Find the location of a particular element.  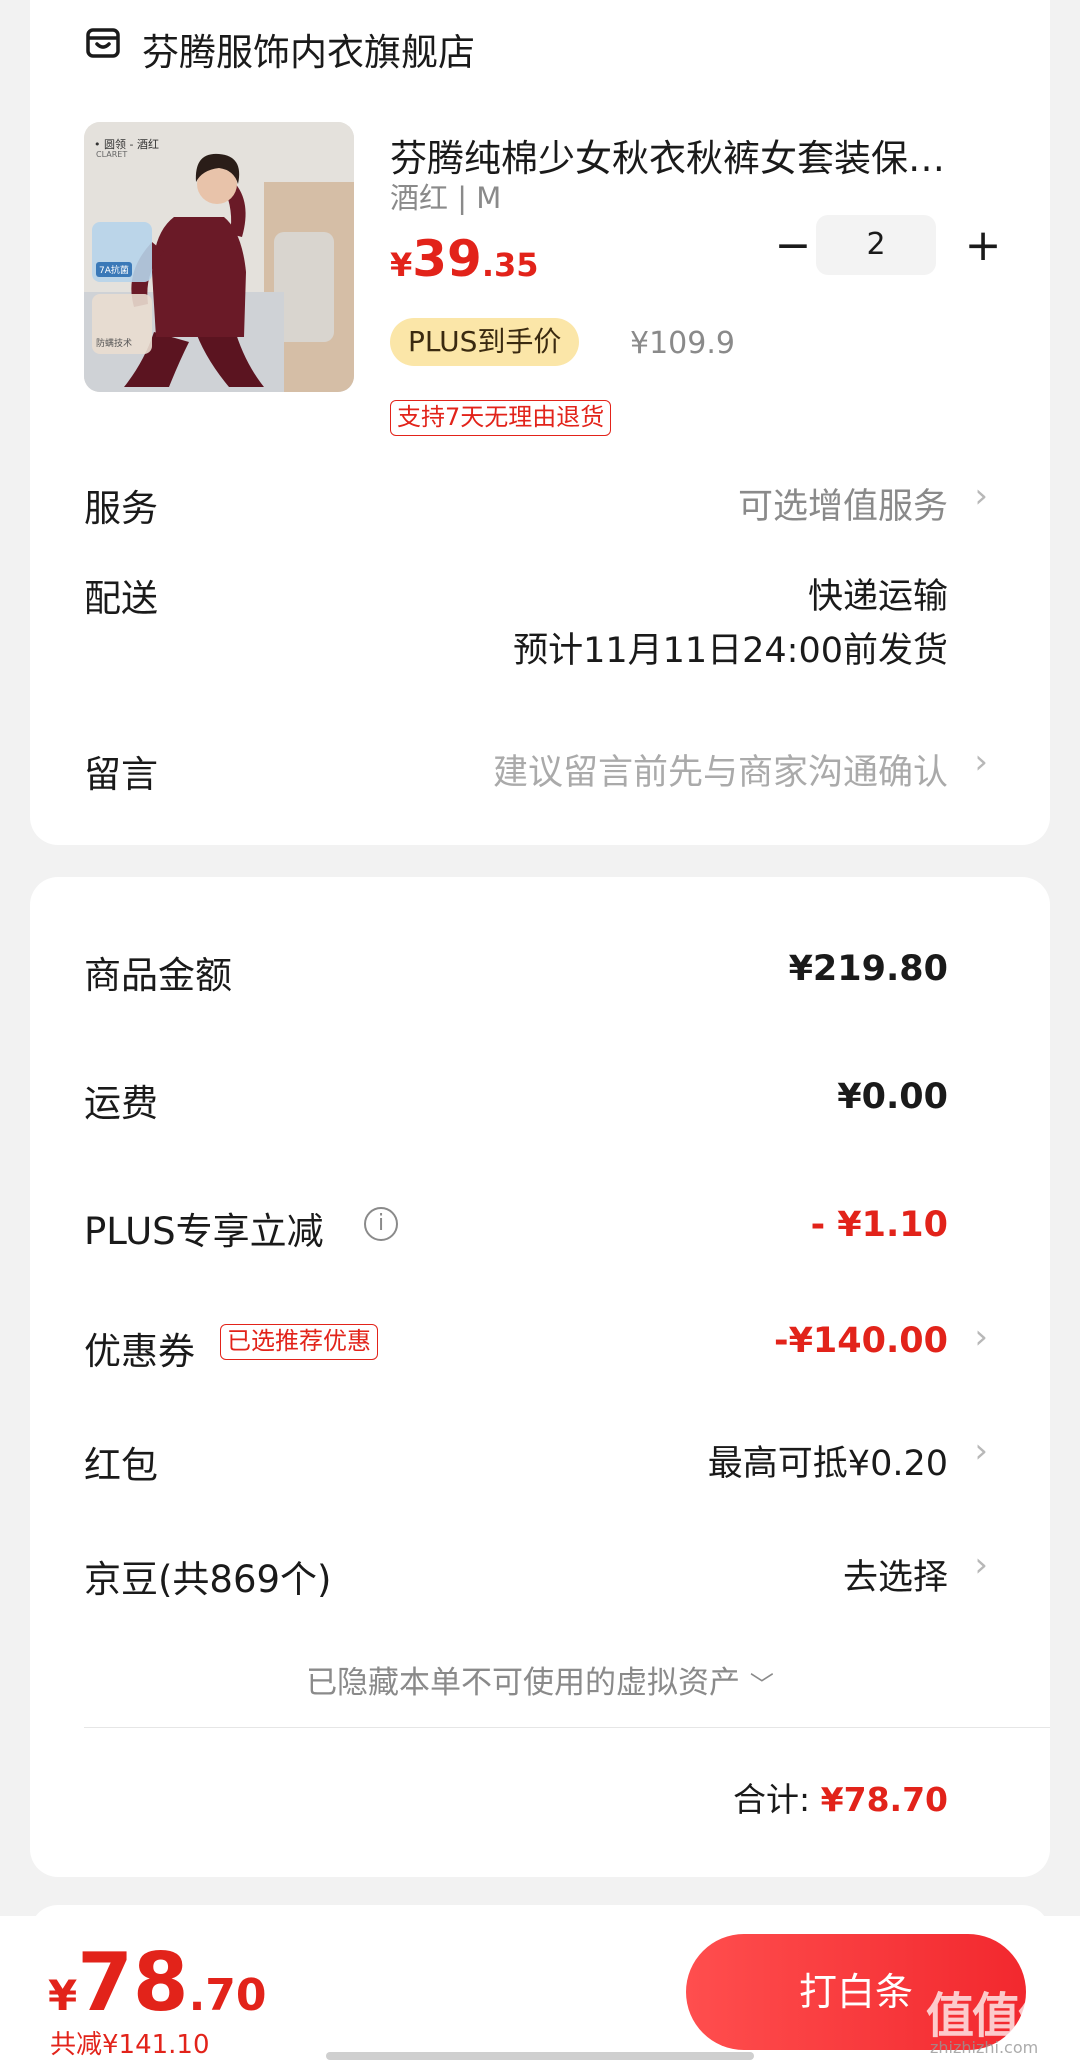

goods-amount-label: 商品金额 is located at coordinates (158, 975).